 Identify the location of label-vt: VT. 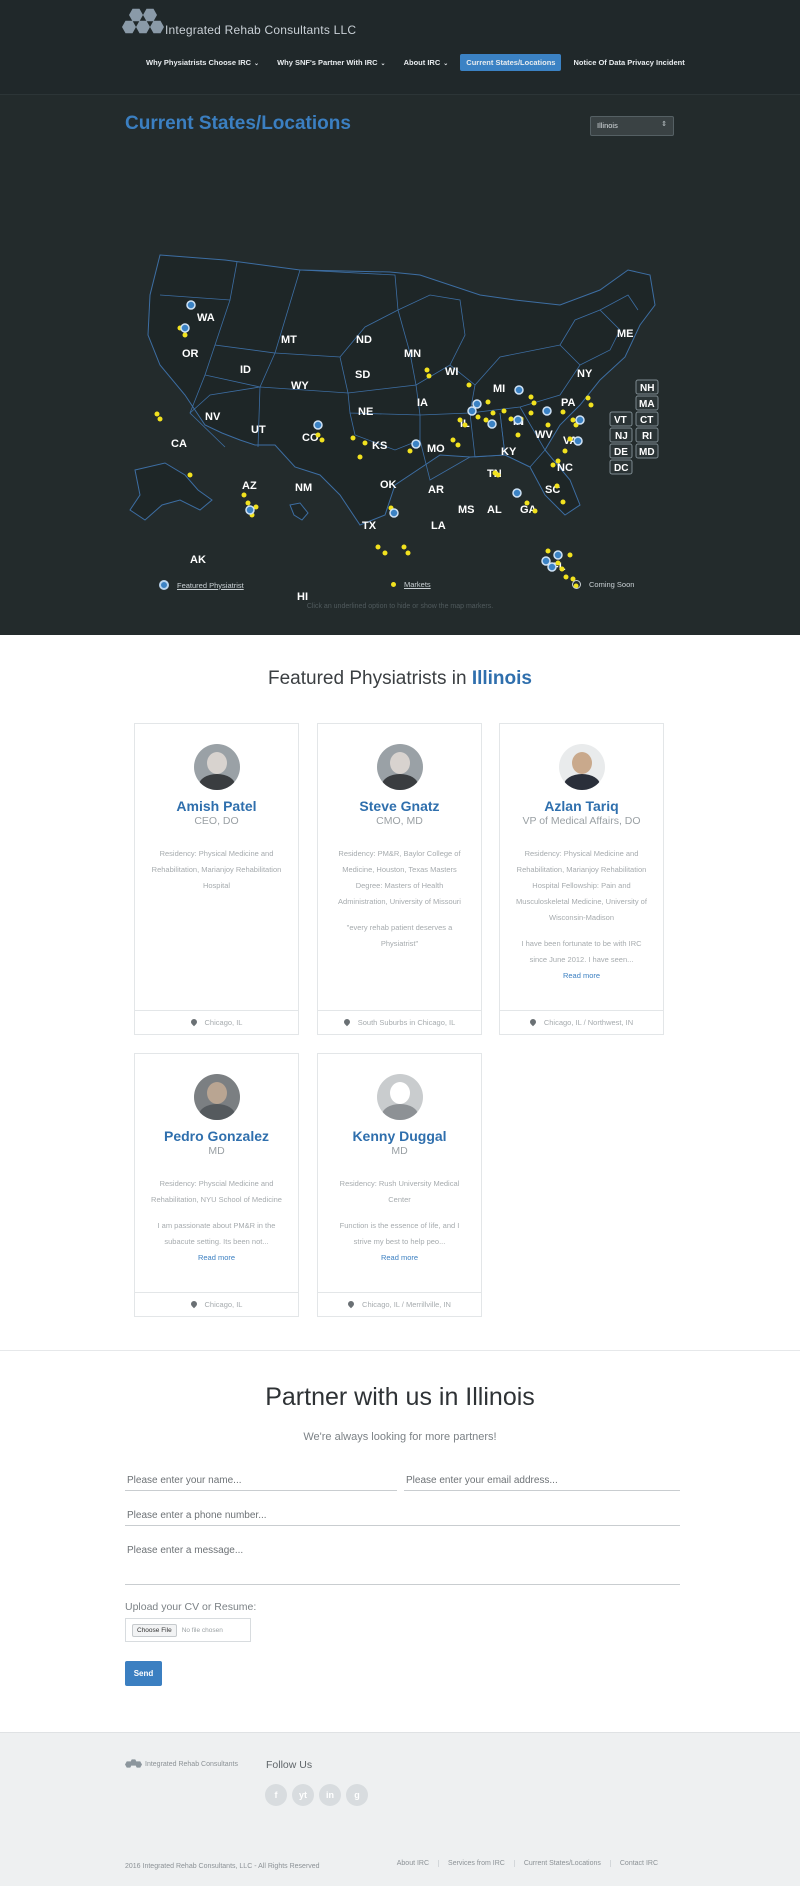
(621, 419).